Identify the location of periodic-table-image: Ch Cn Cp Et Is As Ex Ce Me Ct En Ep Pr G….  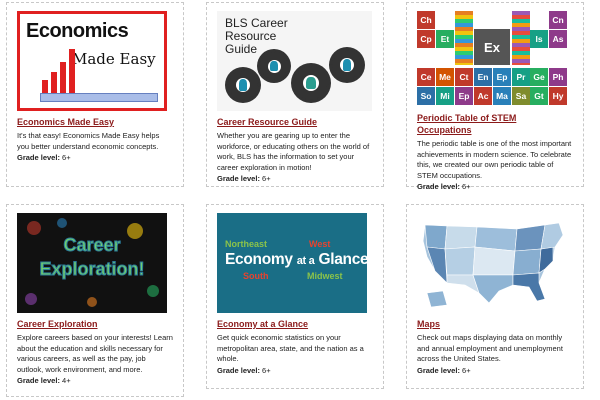
(492, 59).